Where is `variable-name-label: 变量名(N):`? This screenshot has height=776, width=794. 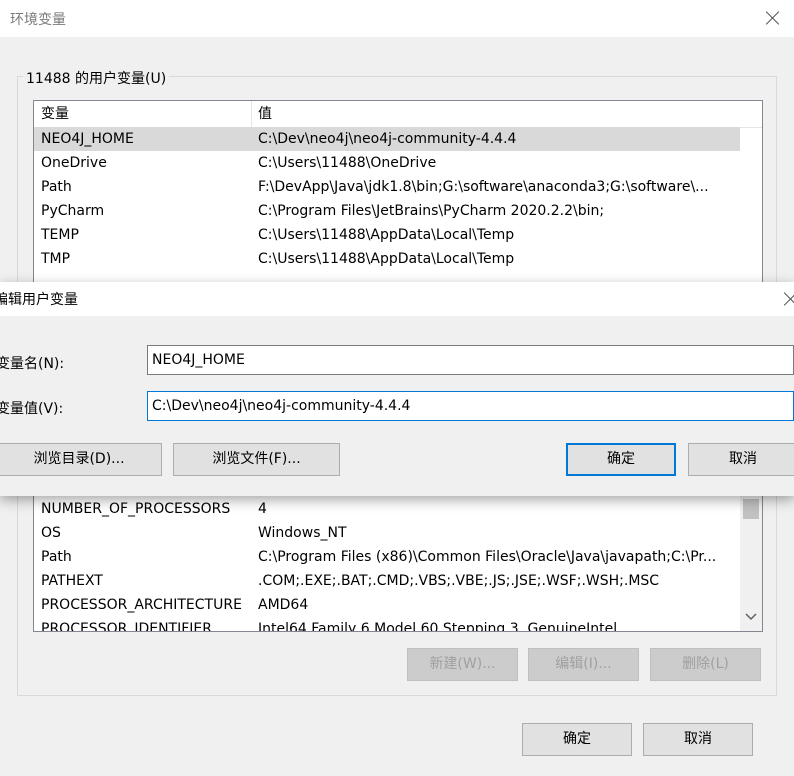 variable-name-label: 变量名(N): is located at coordinates (32, 364).